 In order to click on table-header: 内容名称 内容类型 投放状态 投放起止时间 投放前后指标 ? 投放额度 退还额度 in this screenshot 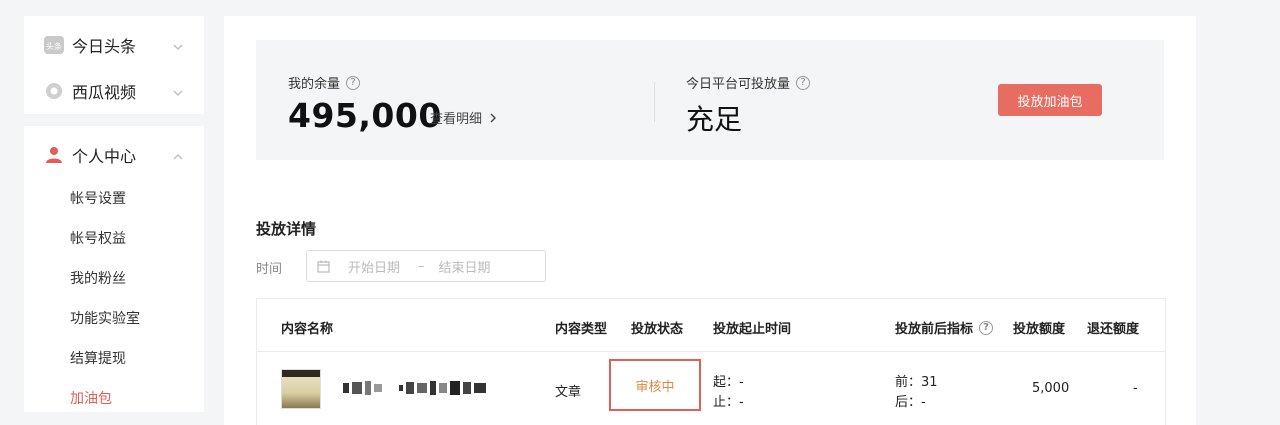, I will do `click(711, 325)`.